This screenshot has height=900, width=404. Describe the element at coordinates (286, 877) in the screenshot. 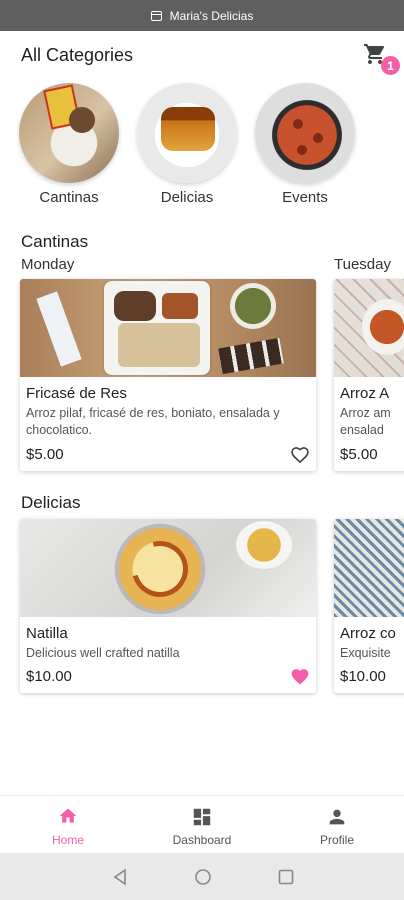

I see `recents-icon` at that location.